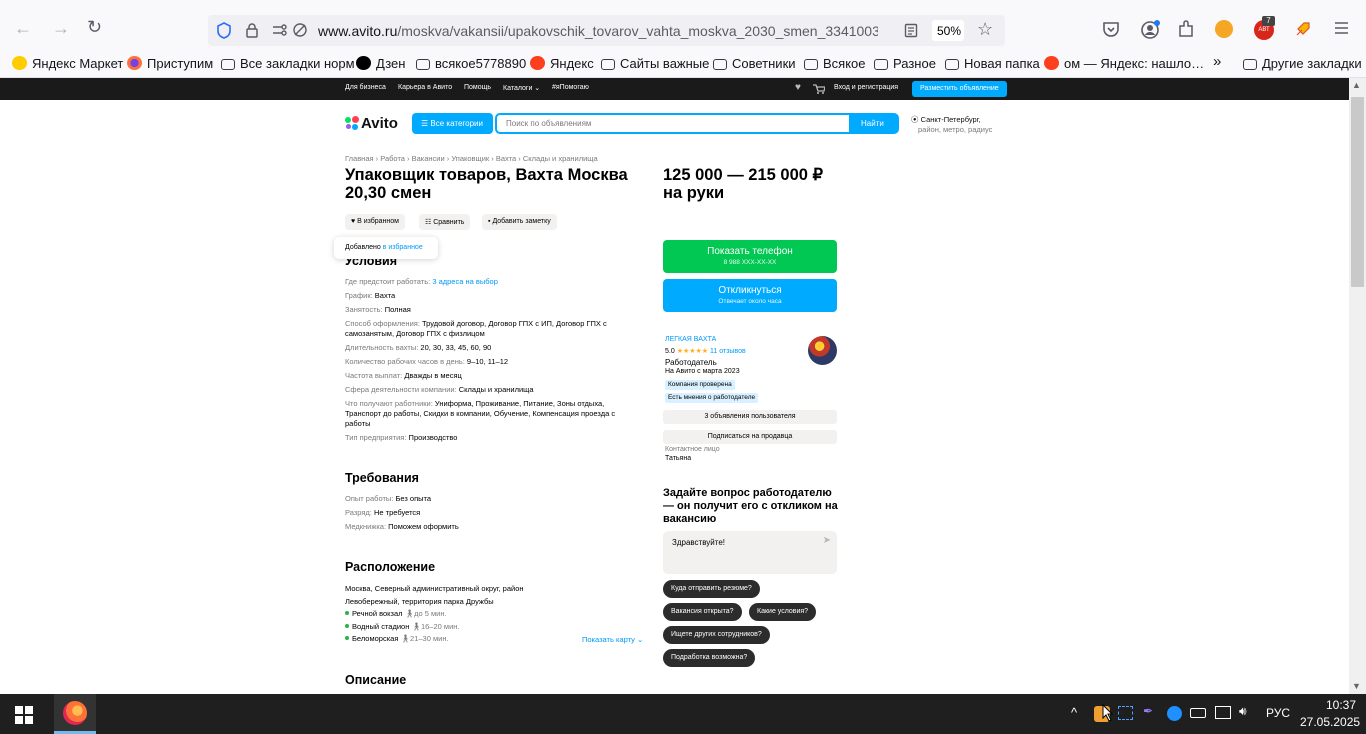 The width and height of the screenshot is (1366, 734). What do you see at coordinates (783, 612) in the screenshot?
I see `question-chip: Какие условия?` at bounding box center [783, 612].